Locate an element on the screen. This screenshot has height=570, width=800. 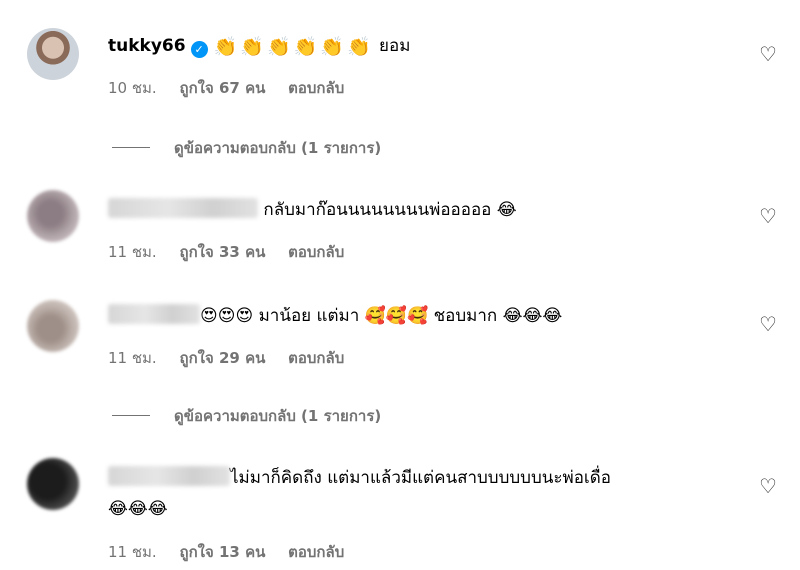
comment-text-line: กลับมาก๊อนนนนนนนนพ่อออออ 😂 is located at coordinates (312, 210).